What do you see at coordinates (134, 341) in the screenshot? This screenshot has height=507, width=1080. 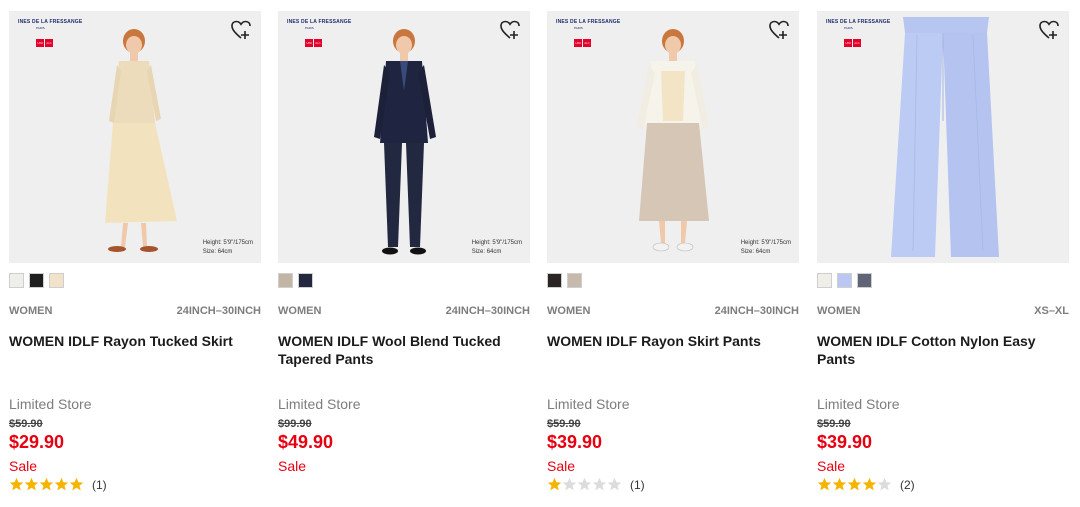 I see `product-name: WOMEN IDLF Rayon Tucked Skirt` at bounding box center [134, 341].